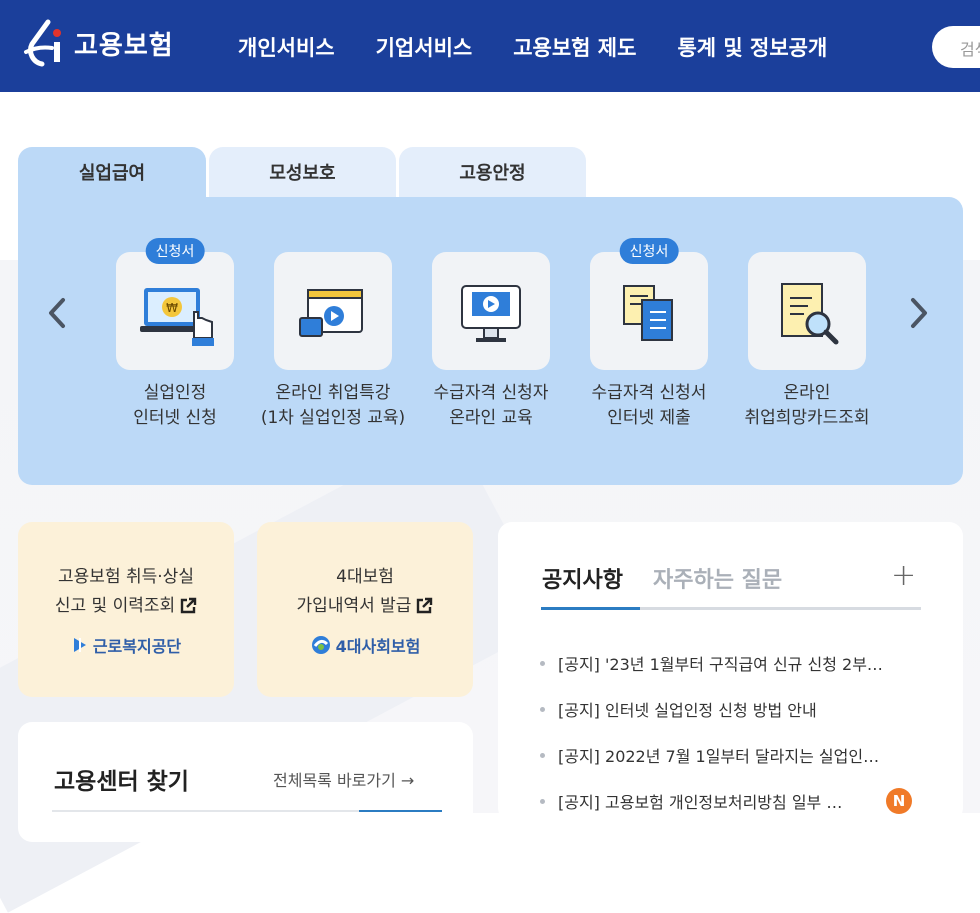  I want to click on service-item-unemployment-recognition: 신청서 ₩ 실업인정 인터넷 신청, so click(175, 334).